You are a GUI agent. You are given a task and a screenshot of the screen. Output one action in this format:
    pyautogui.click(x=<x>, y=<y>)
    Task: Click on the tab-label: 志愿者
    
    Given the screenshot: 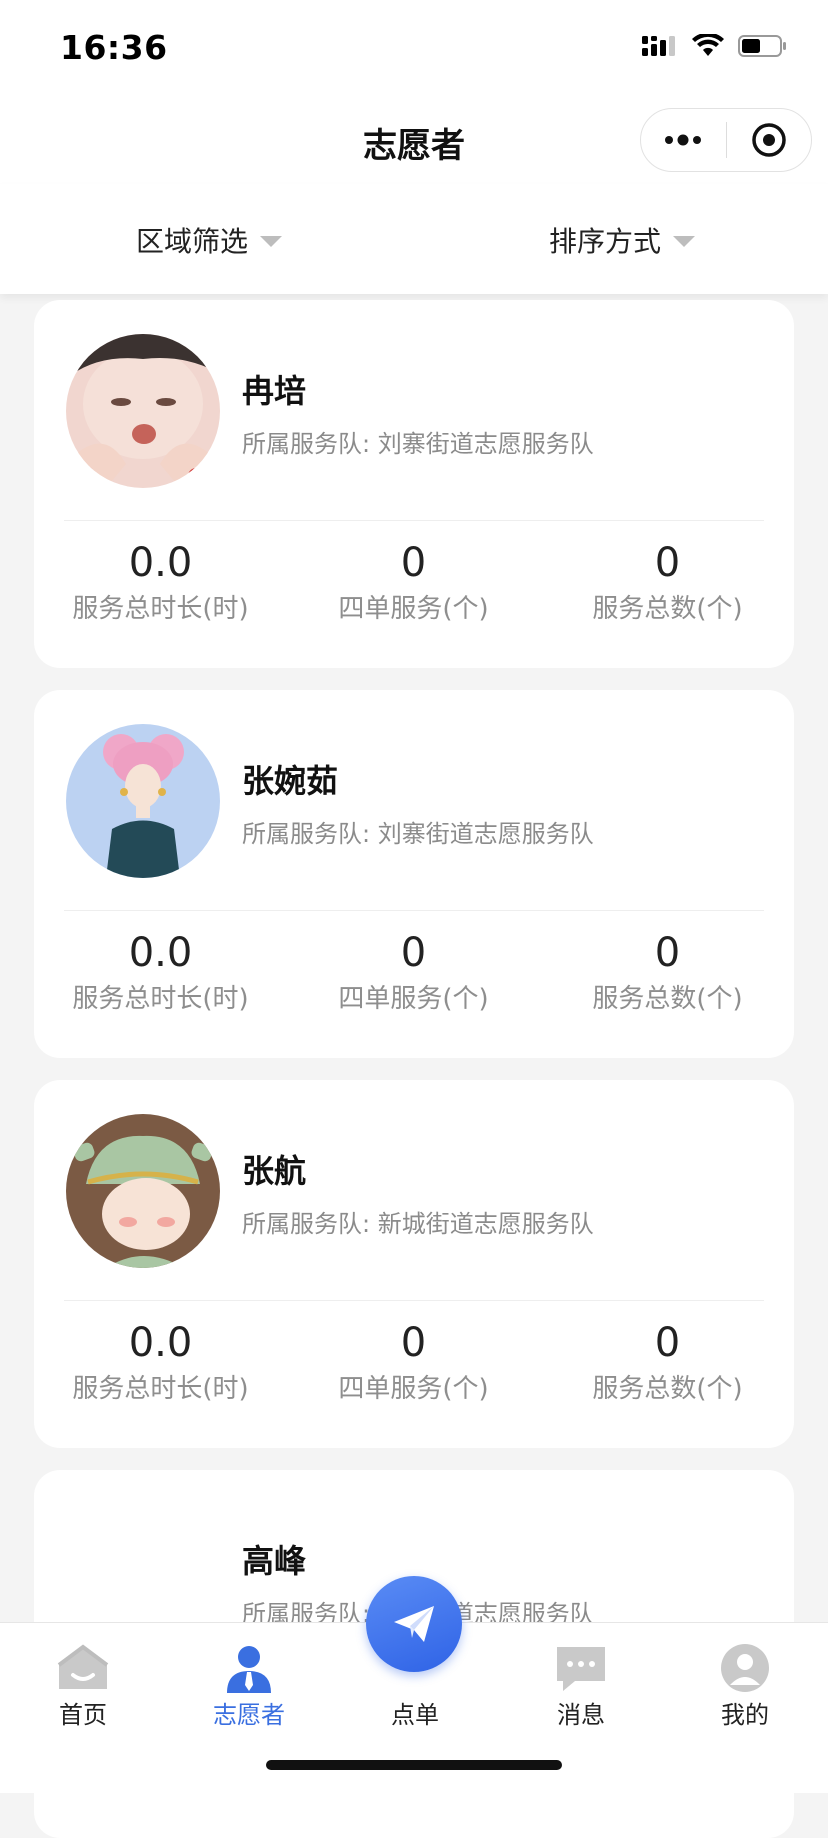 What is the action you would take?
    pyautogui.click(x=249, y=1715)
    